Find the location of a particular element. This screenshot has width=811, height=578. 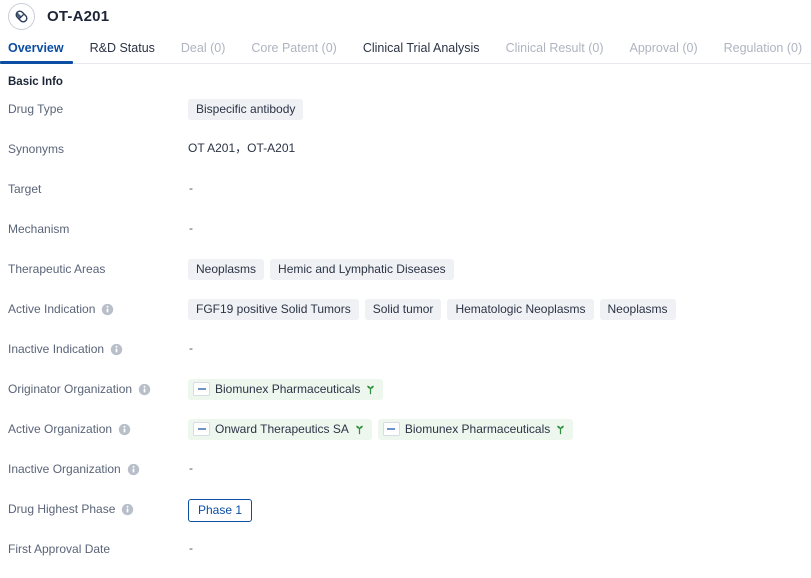

tab-clinical-trial-analysis: Clinical Trial Analysis is located at coordinates (421, 52).